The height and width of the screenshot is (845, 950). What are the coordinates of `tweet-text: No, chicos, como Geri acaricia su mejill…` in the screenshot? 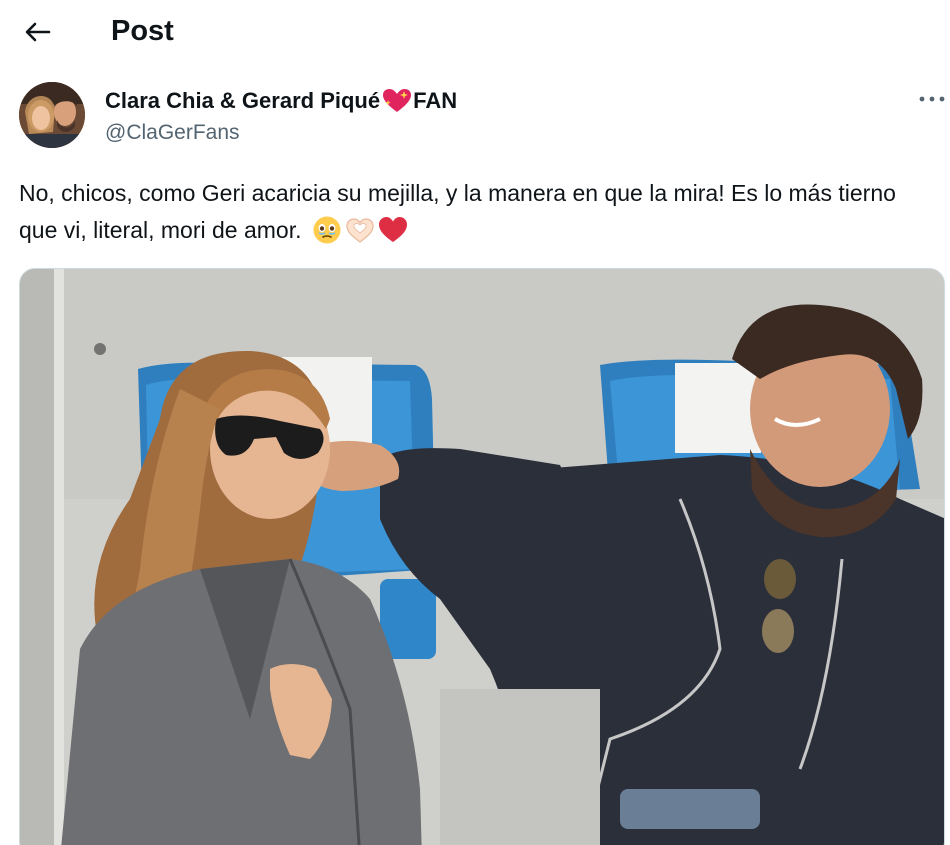 It's located at (476, 212).